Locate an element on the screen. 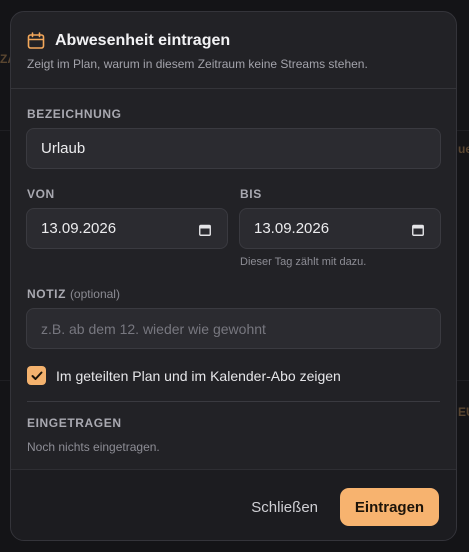 The height and width of the screenshot is (552, 469). to-date-hint: Dieser Tag zählt mit dazu. is located at coordinates (303, 262).